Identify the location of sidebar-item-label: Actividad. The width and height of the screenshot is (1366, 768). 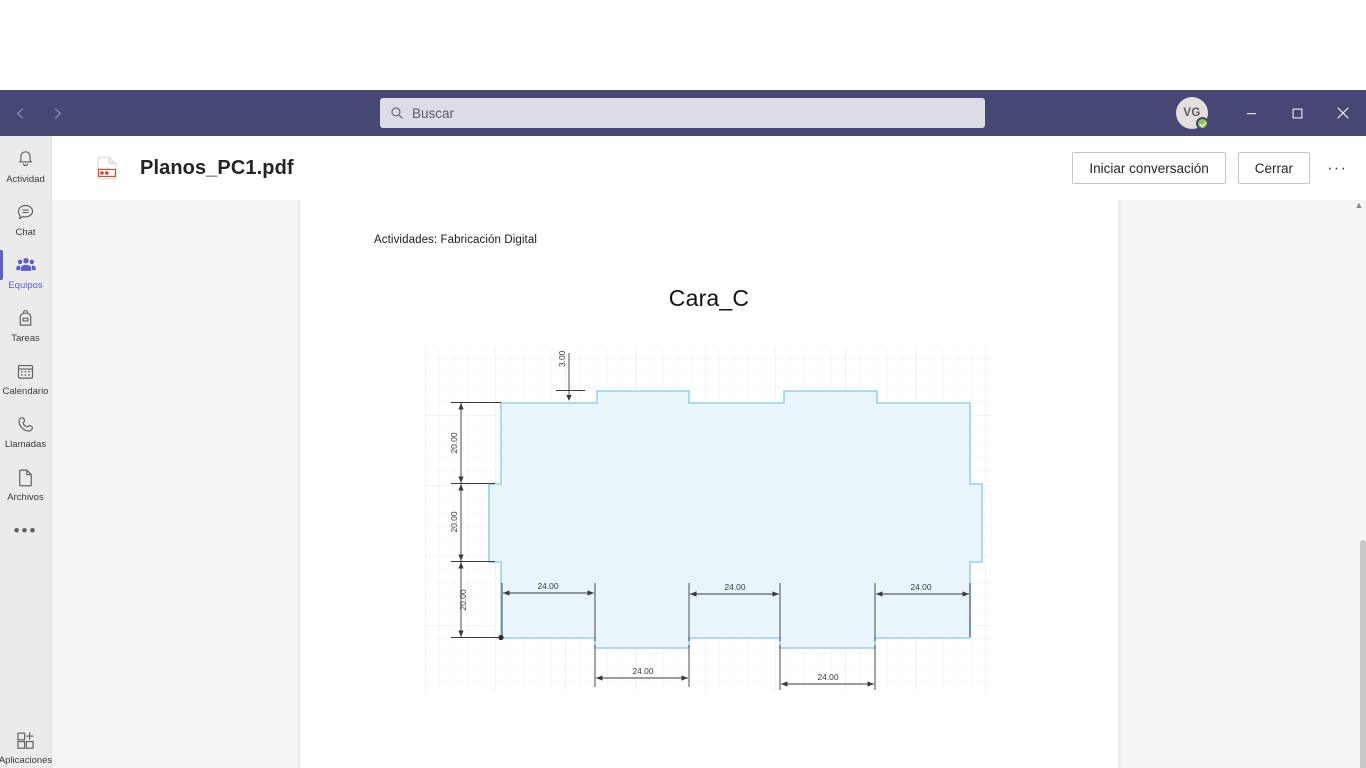
(25, 179).